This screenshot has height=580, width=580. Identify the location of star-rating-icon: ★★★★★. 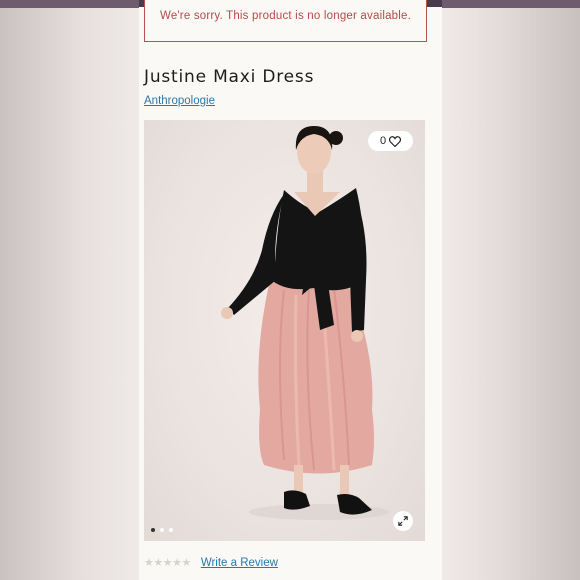
(167, 563).